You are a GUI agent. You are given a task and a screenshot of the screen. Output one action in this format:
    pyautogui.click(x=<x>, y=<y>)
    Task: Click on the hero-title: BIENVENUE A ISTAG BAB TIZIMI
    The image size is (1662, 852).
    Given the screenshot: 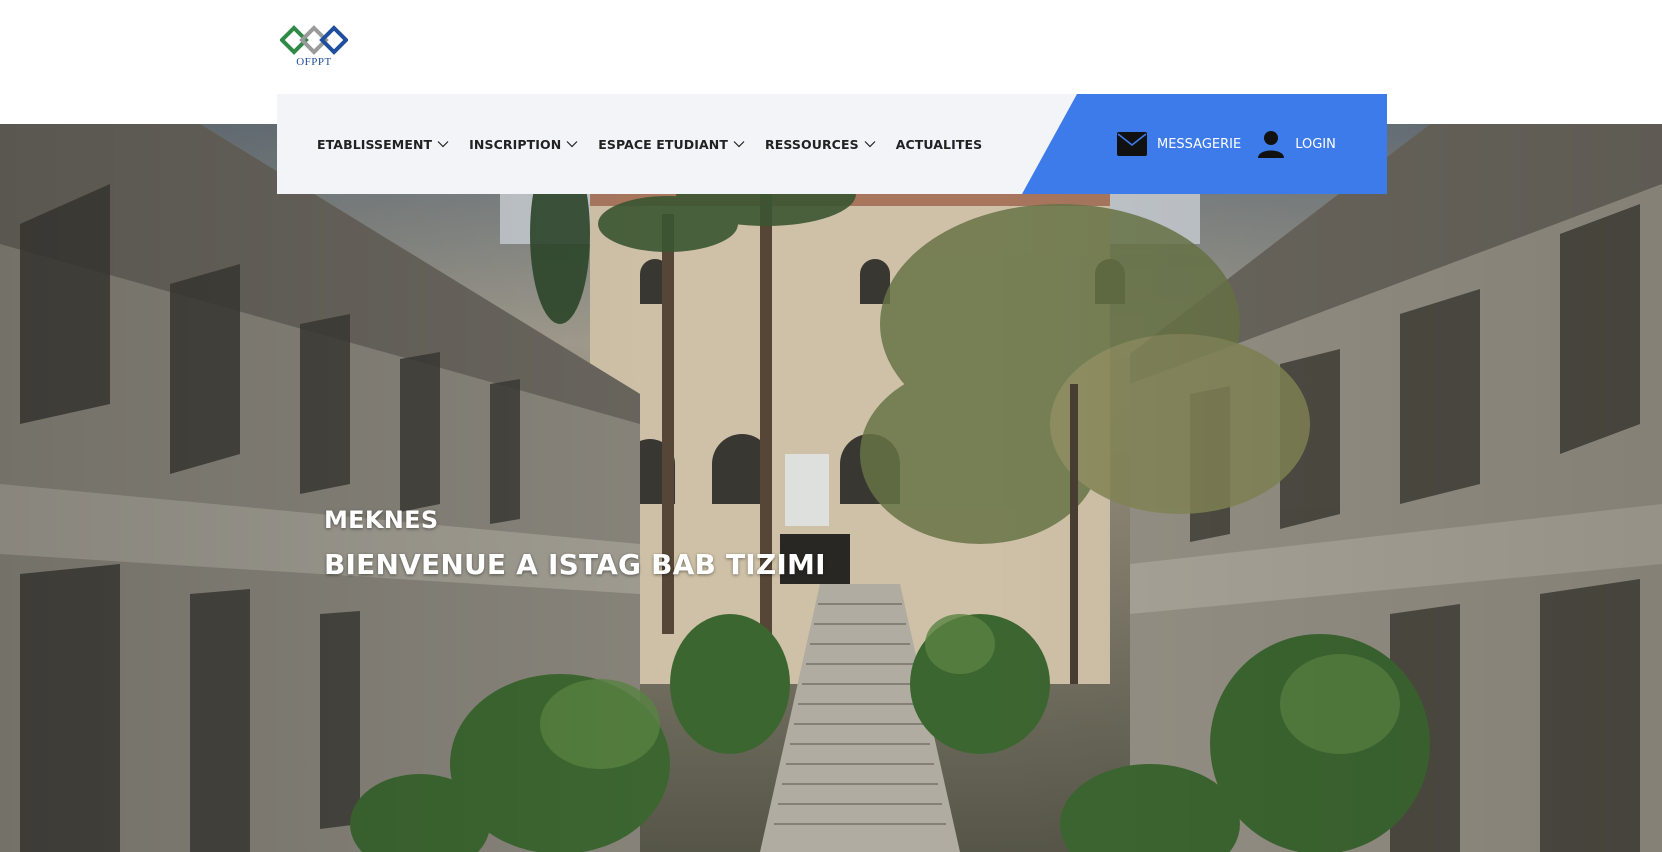 What is the action you would take?
    pyautogui.click(x=575, y=564)
    